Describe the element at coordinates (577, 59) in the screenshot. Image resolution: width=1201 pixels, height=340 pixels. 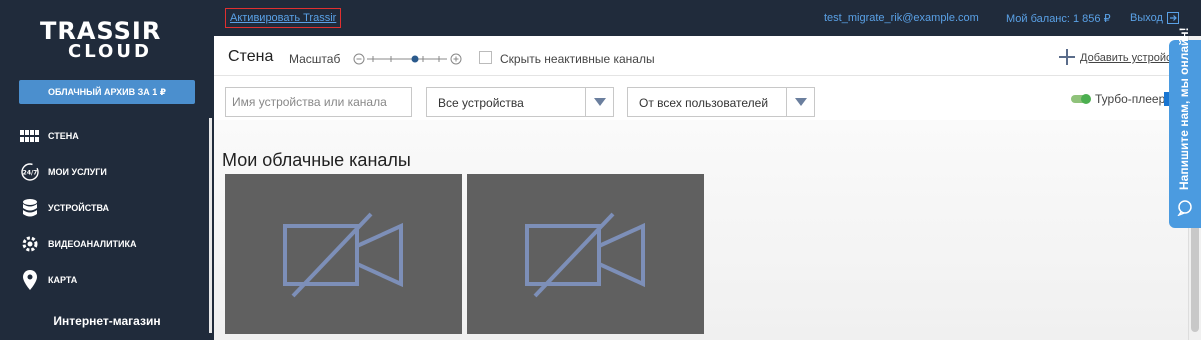
I see `hide-inactive-label: Скрыть неактивные каналы` at that location.